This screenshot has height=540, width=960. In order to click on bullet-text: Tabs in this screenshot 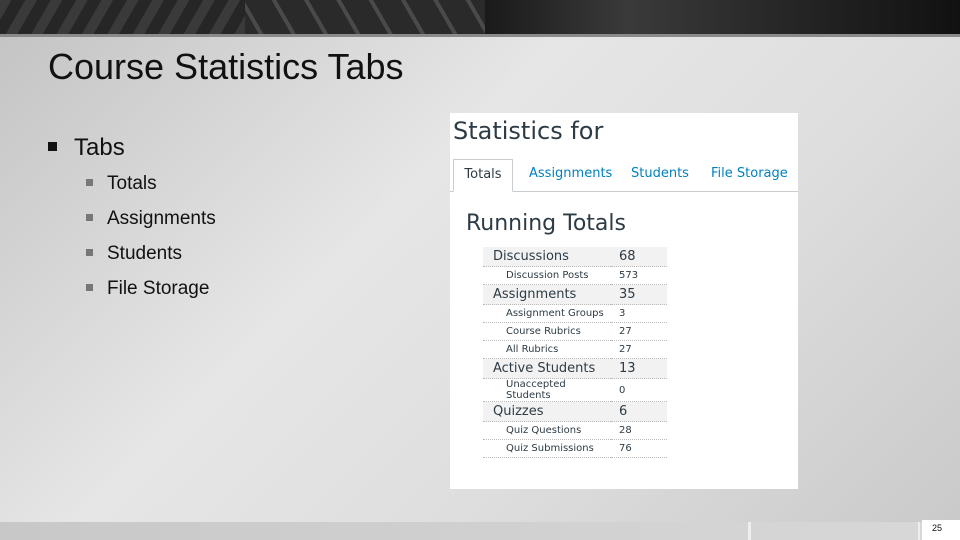, I will do `click(99, 147)`.